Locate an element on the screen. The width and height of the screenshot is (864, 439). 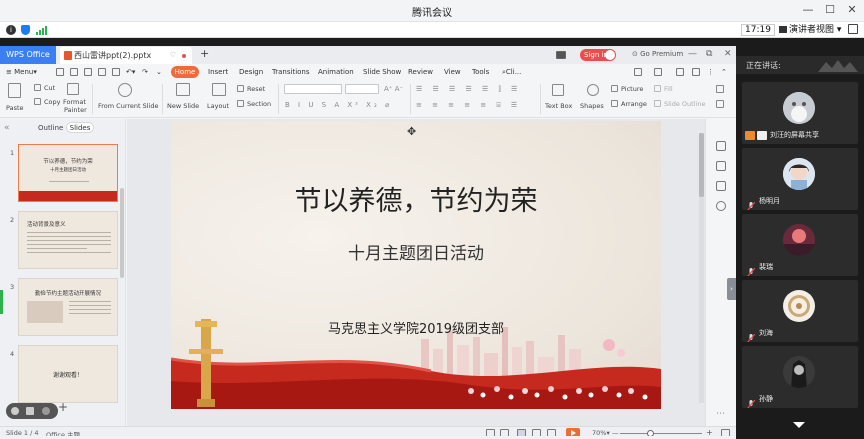
fullscreen-icon is located at coordinates (853, 29).